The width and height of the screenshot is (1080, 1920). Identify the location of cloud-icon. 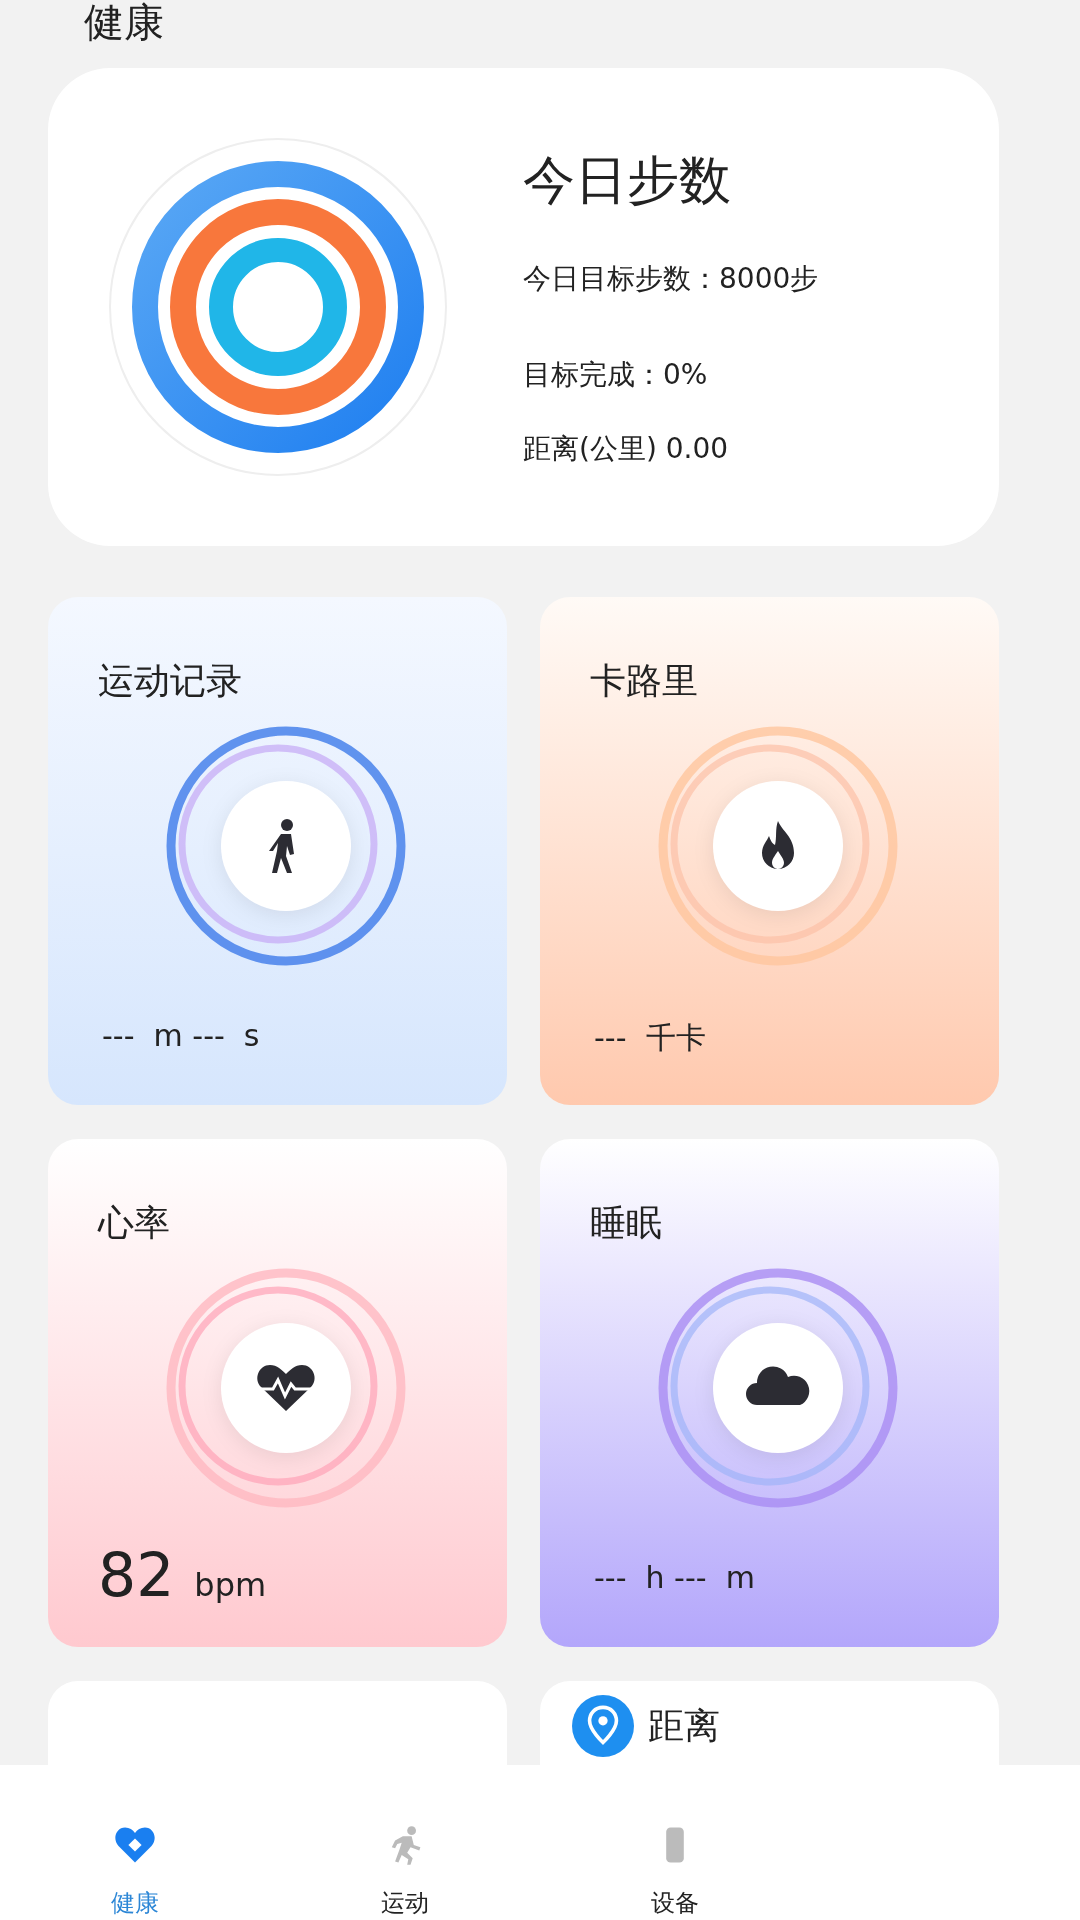
(778, 1388).